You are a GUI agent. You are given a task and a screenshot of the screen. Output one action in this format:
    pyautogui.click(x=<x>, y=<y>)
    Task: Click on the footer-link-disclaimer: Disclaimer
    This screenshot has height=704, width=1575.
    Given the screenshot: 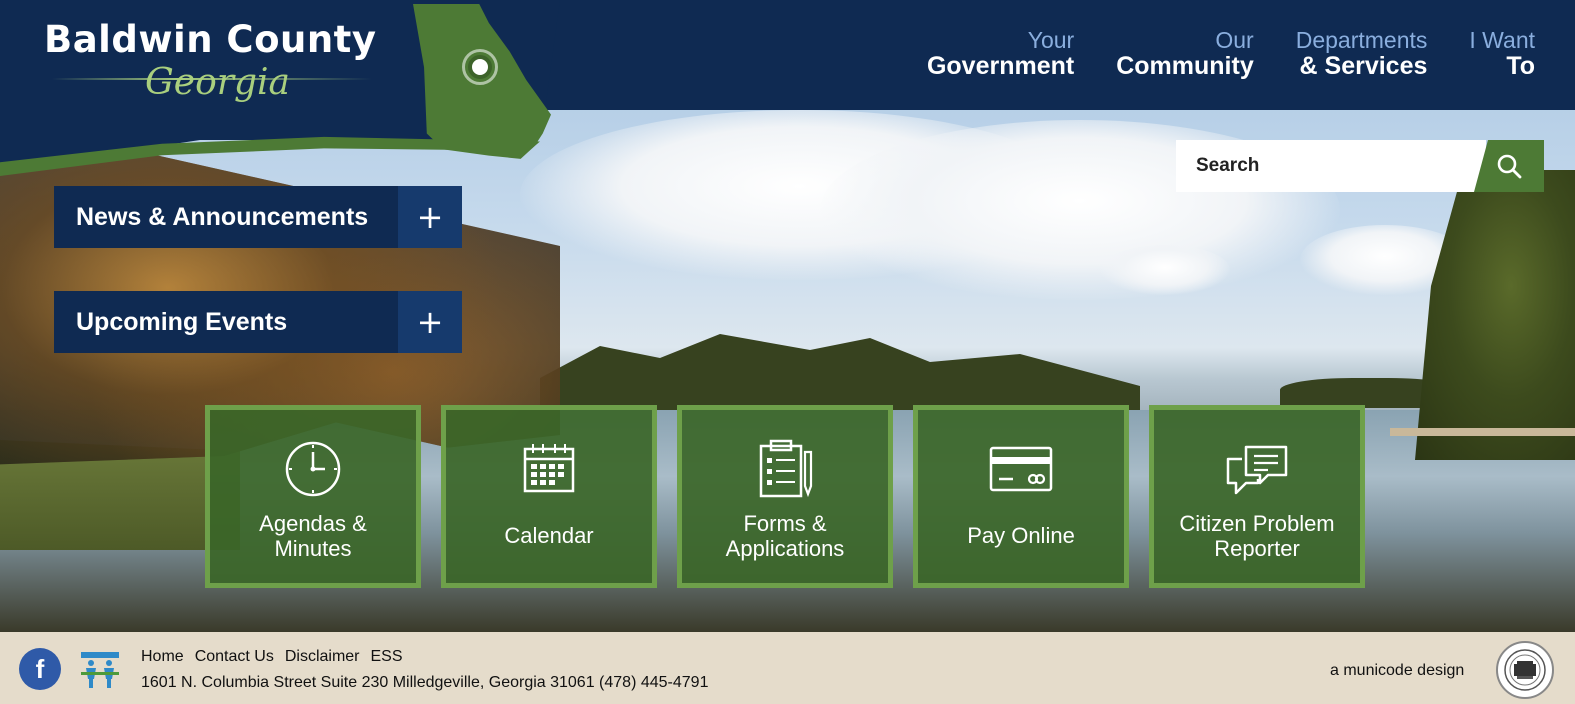 What is the action you would take?
    pyautogui.click(x=322, y=657)
    